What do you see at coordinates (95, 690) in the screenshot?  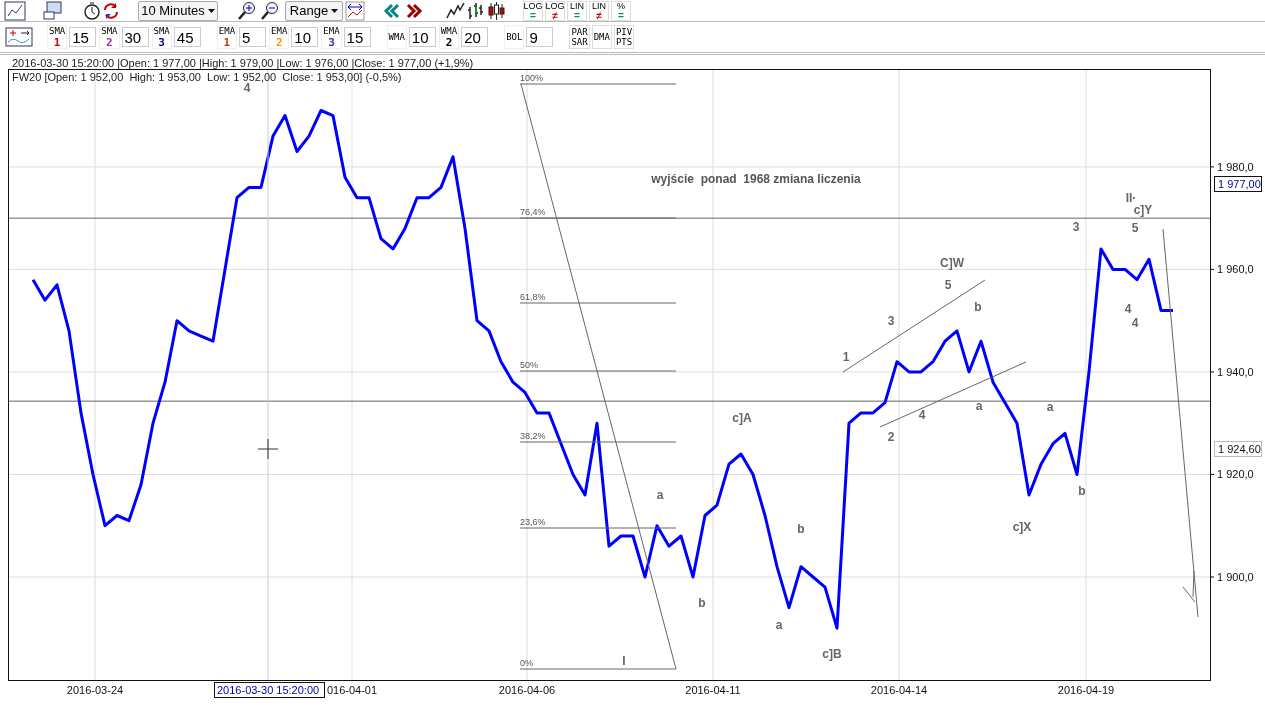 I see `date-axis-label: 2016-03-24` at bounding box center [95, 690].